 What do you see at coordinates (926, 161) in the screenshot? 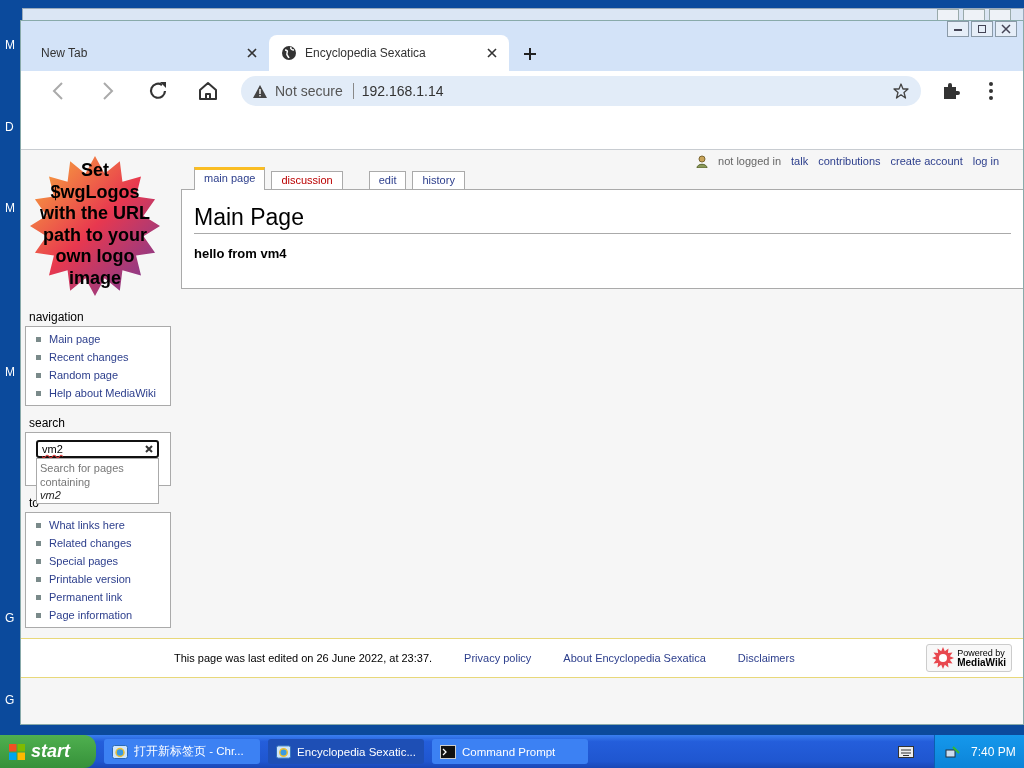
I see `personal-link: create account` at bounding box center [926, 161].